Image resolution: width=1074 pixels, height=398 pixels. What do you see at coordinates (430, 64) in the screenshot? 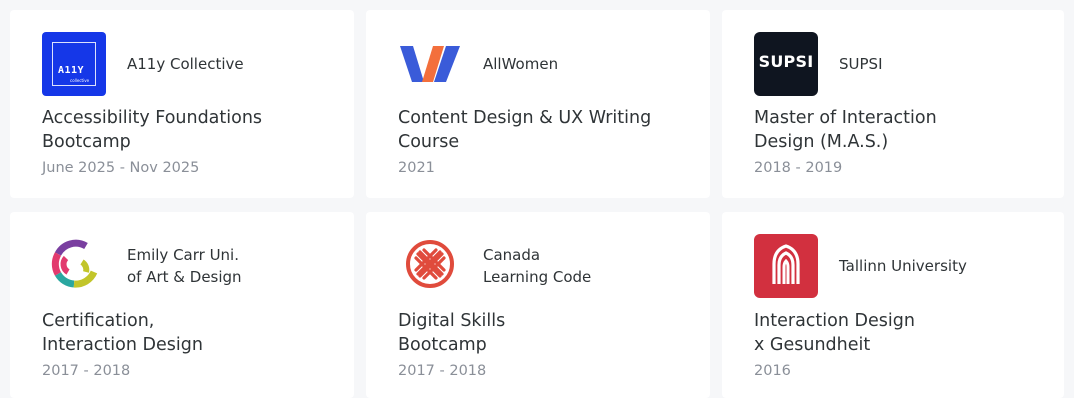
I see `allwomen-logo-icon` at bounding box center [430, 64].